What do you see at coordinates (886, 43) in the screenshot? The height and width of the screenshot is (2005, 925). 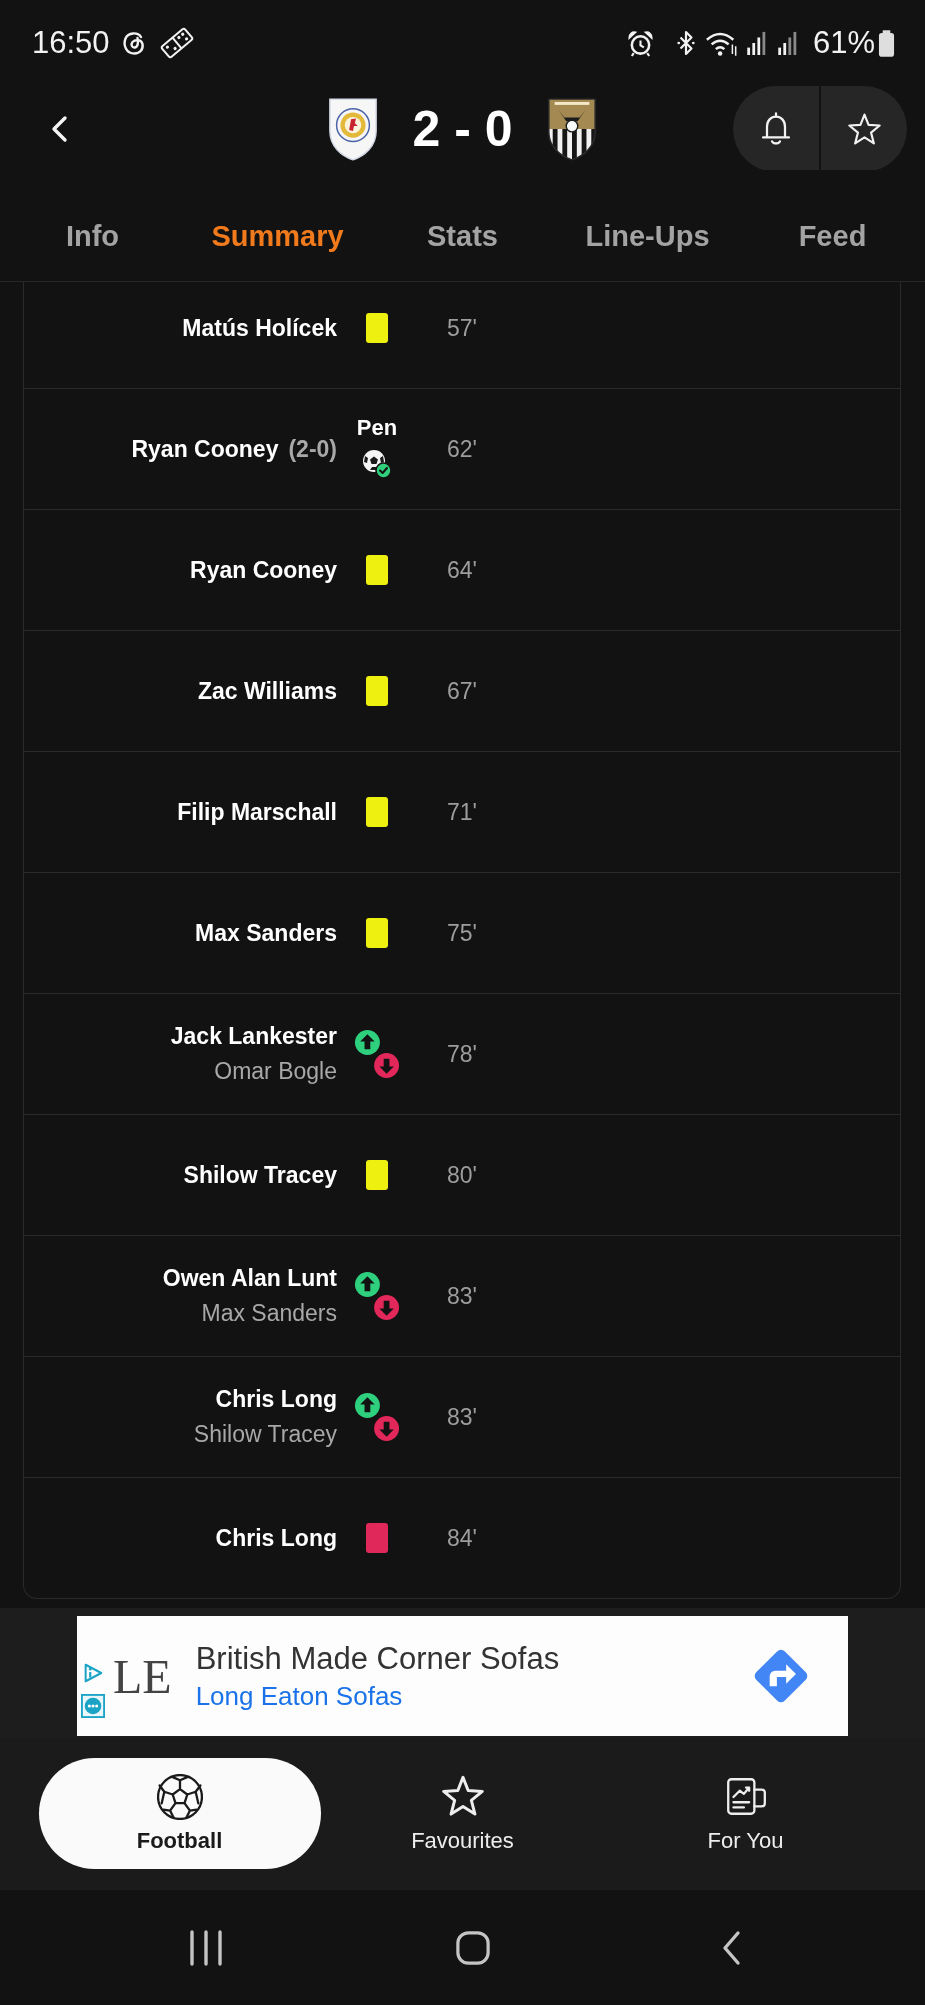 I see `battery-icon` at bounding box center [886, 43].